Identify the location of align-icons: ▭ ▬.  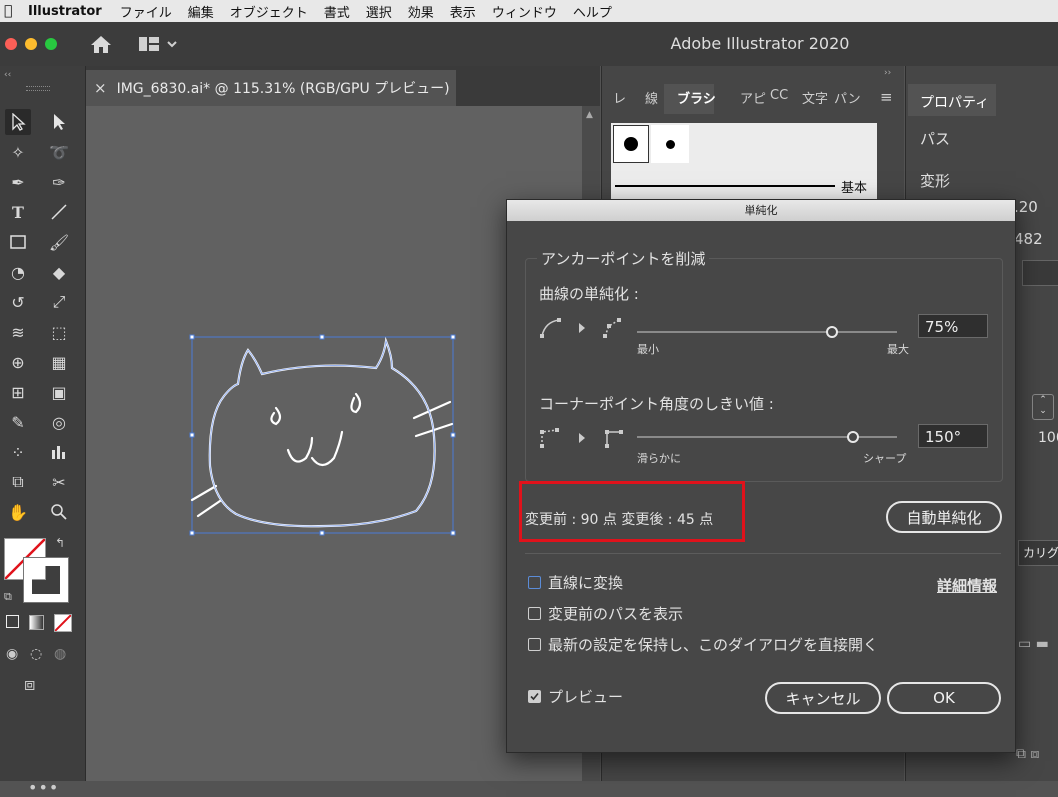
(1033, 644).